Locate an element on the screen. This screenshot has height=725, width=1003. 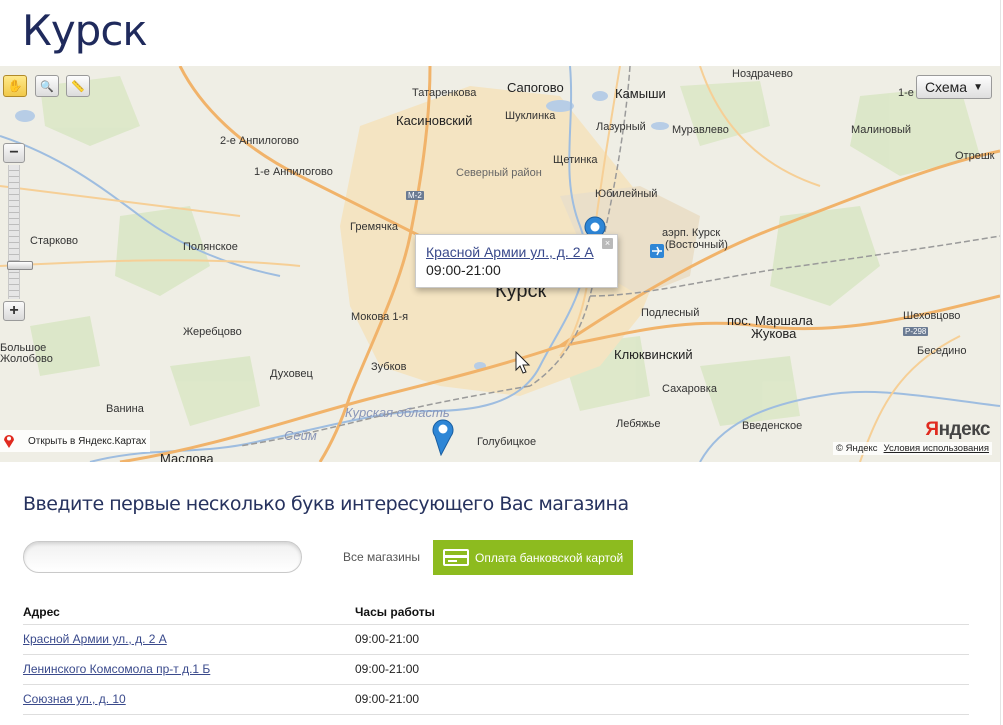
table-row: Союзная ул., д. 10 09:00-21:00 is located at coordinates (496, 699).